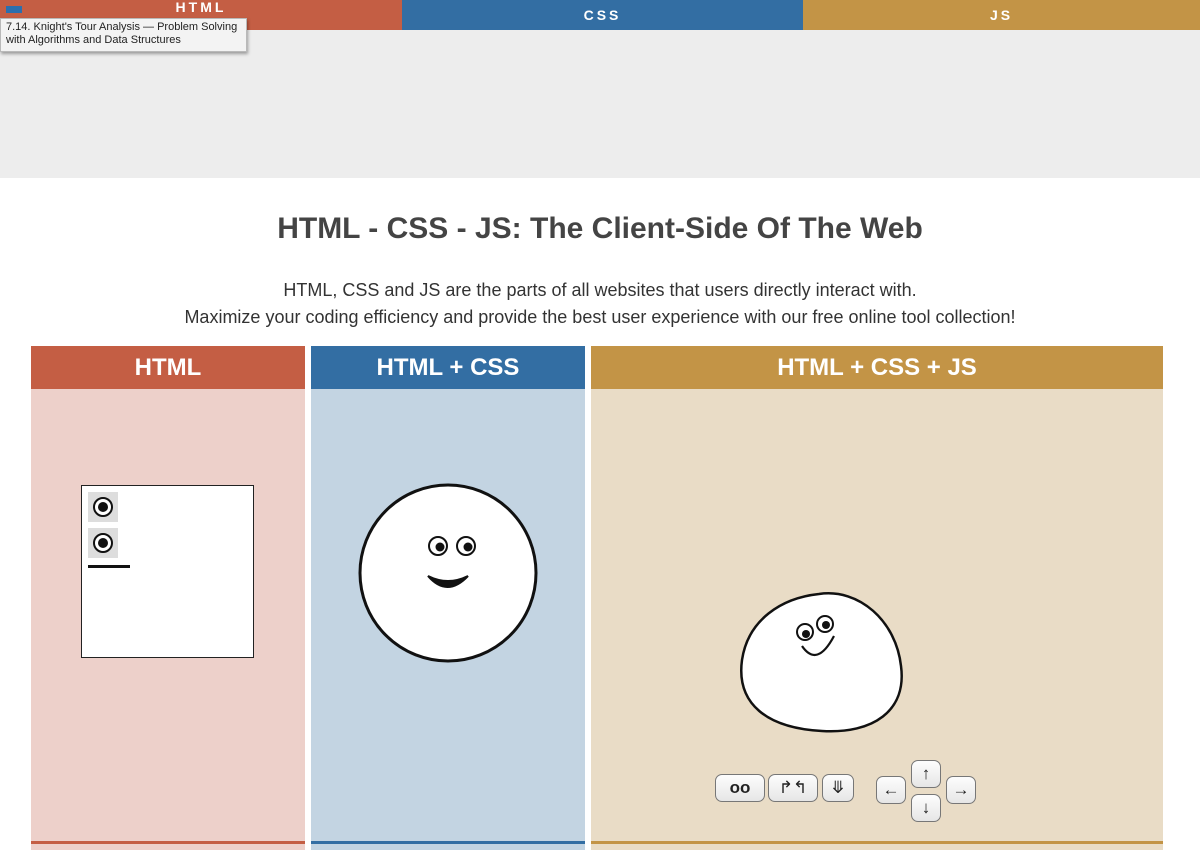 This screenshot has width=1200, height=850. What do you see at coordinates (201, 7) in the screenshot?
I see `tab-html-label: HTML` at bounding box center [201, 7].